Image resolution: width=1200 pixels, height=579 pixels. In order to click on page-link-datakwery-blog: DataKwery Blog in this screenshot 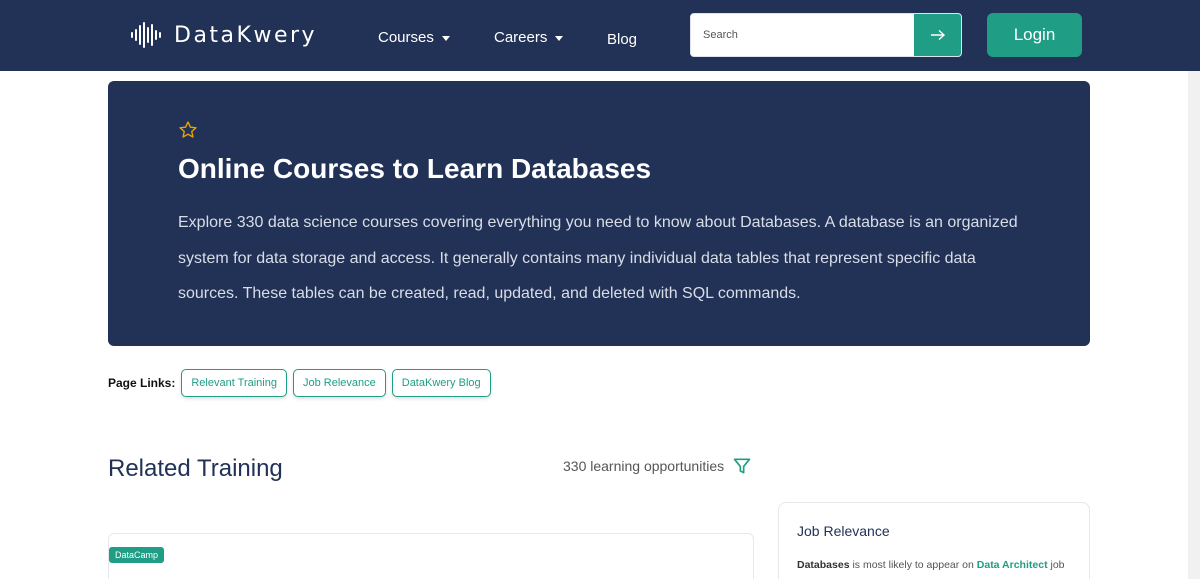, I will do `click(441, 383)`.